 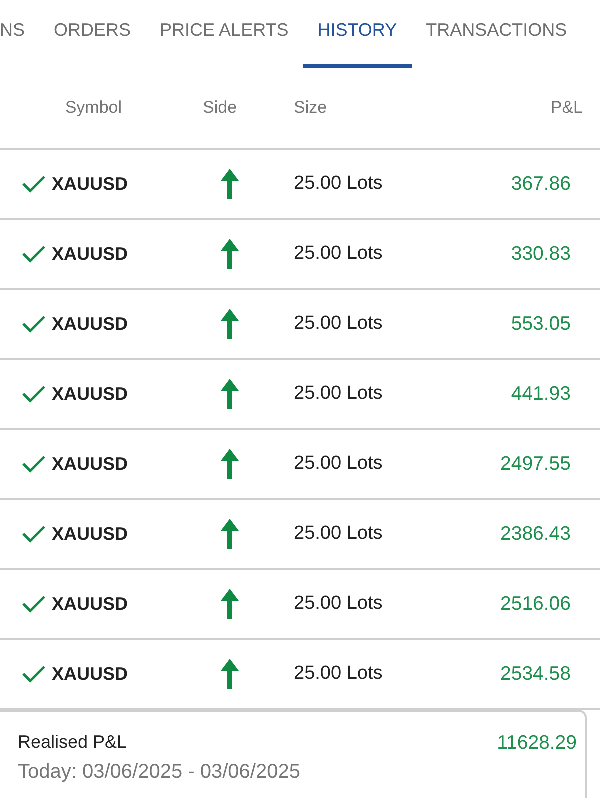 What do you see at coordinates (541, 184) in the screenshot?
I see `pnl-cell: 367.86` at bounding box center [541, 184].